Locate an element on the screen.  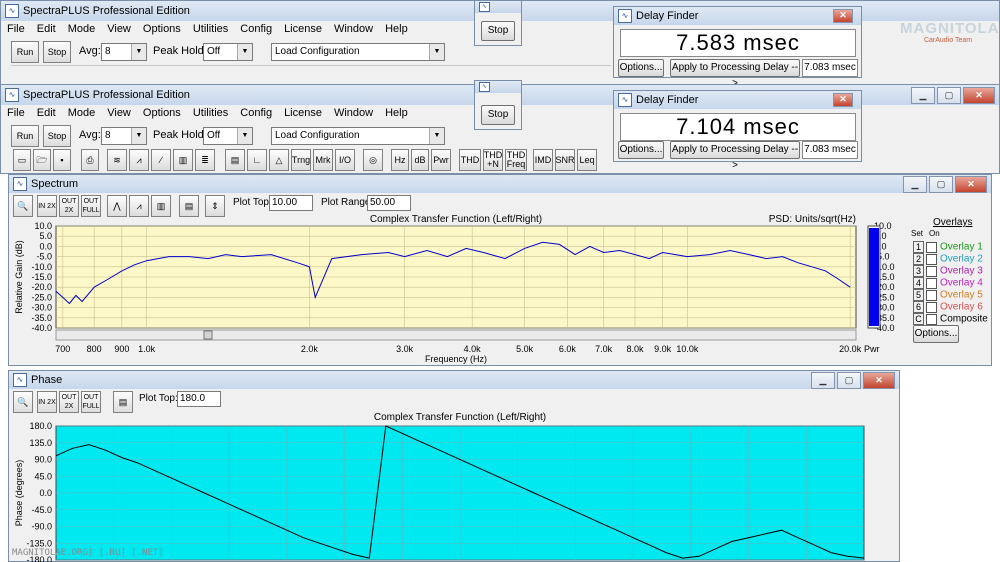
snr-button: SNR is located at coordinates (565, 160).